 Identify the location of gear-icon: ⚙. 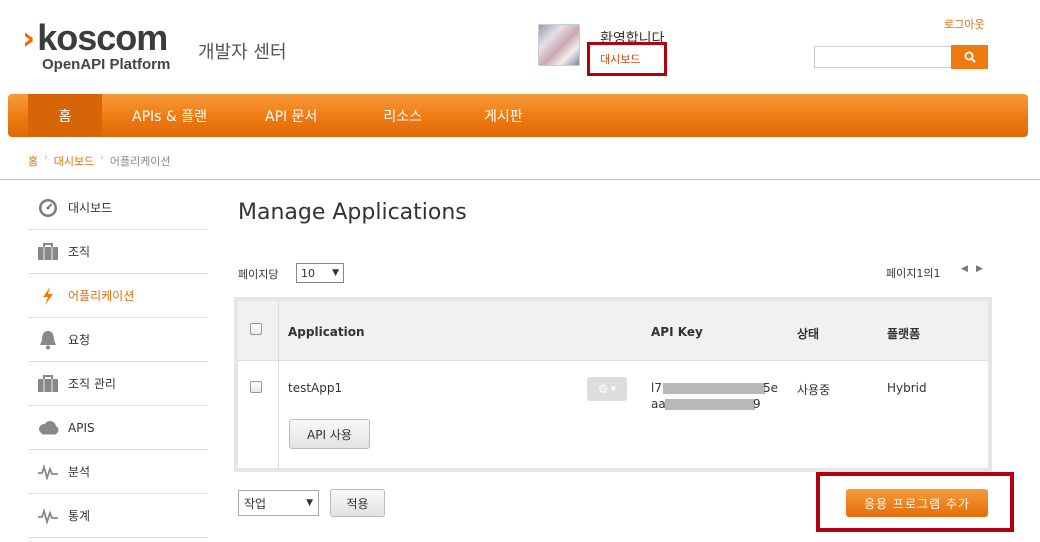
(603, 389).